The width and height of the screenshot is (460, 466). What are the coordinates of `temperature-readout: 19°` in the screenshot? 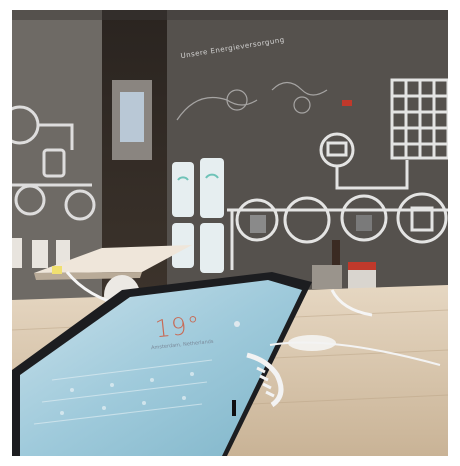 It's located at (177, 327).